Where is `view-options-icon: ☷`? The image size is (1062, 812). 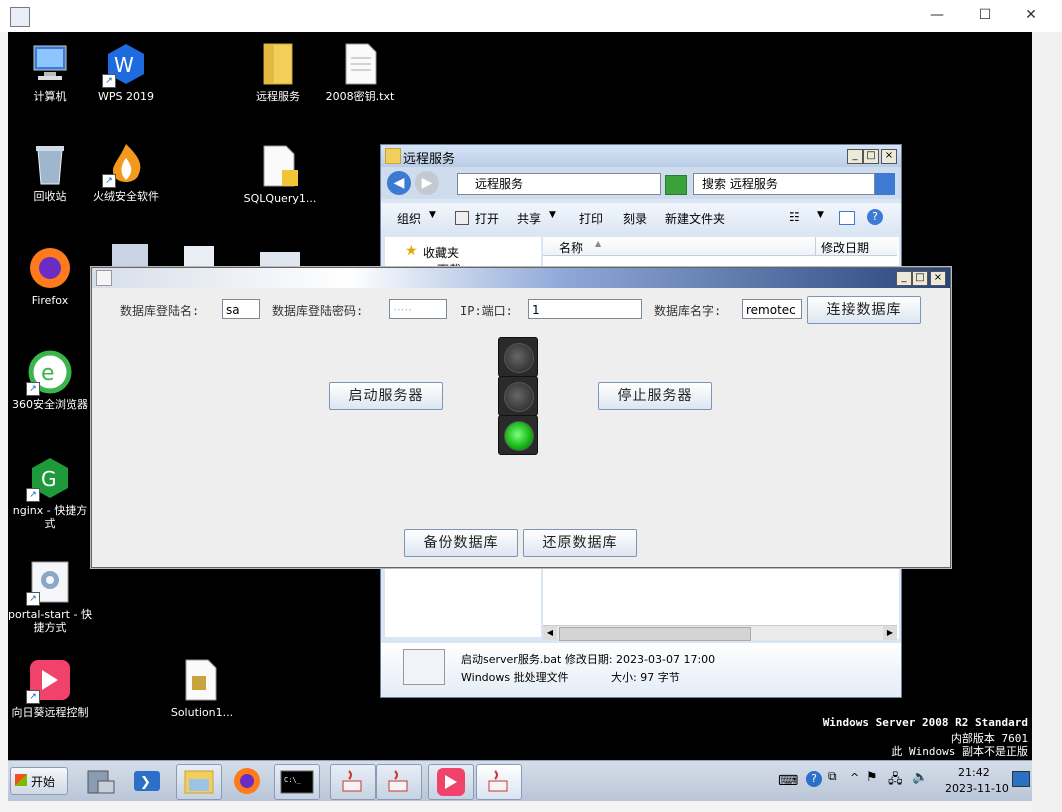 view-options-icon: ☷ is located at coordinates (794, 217).